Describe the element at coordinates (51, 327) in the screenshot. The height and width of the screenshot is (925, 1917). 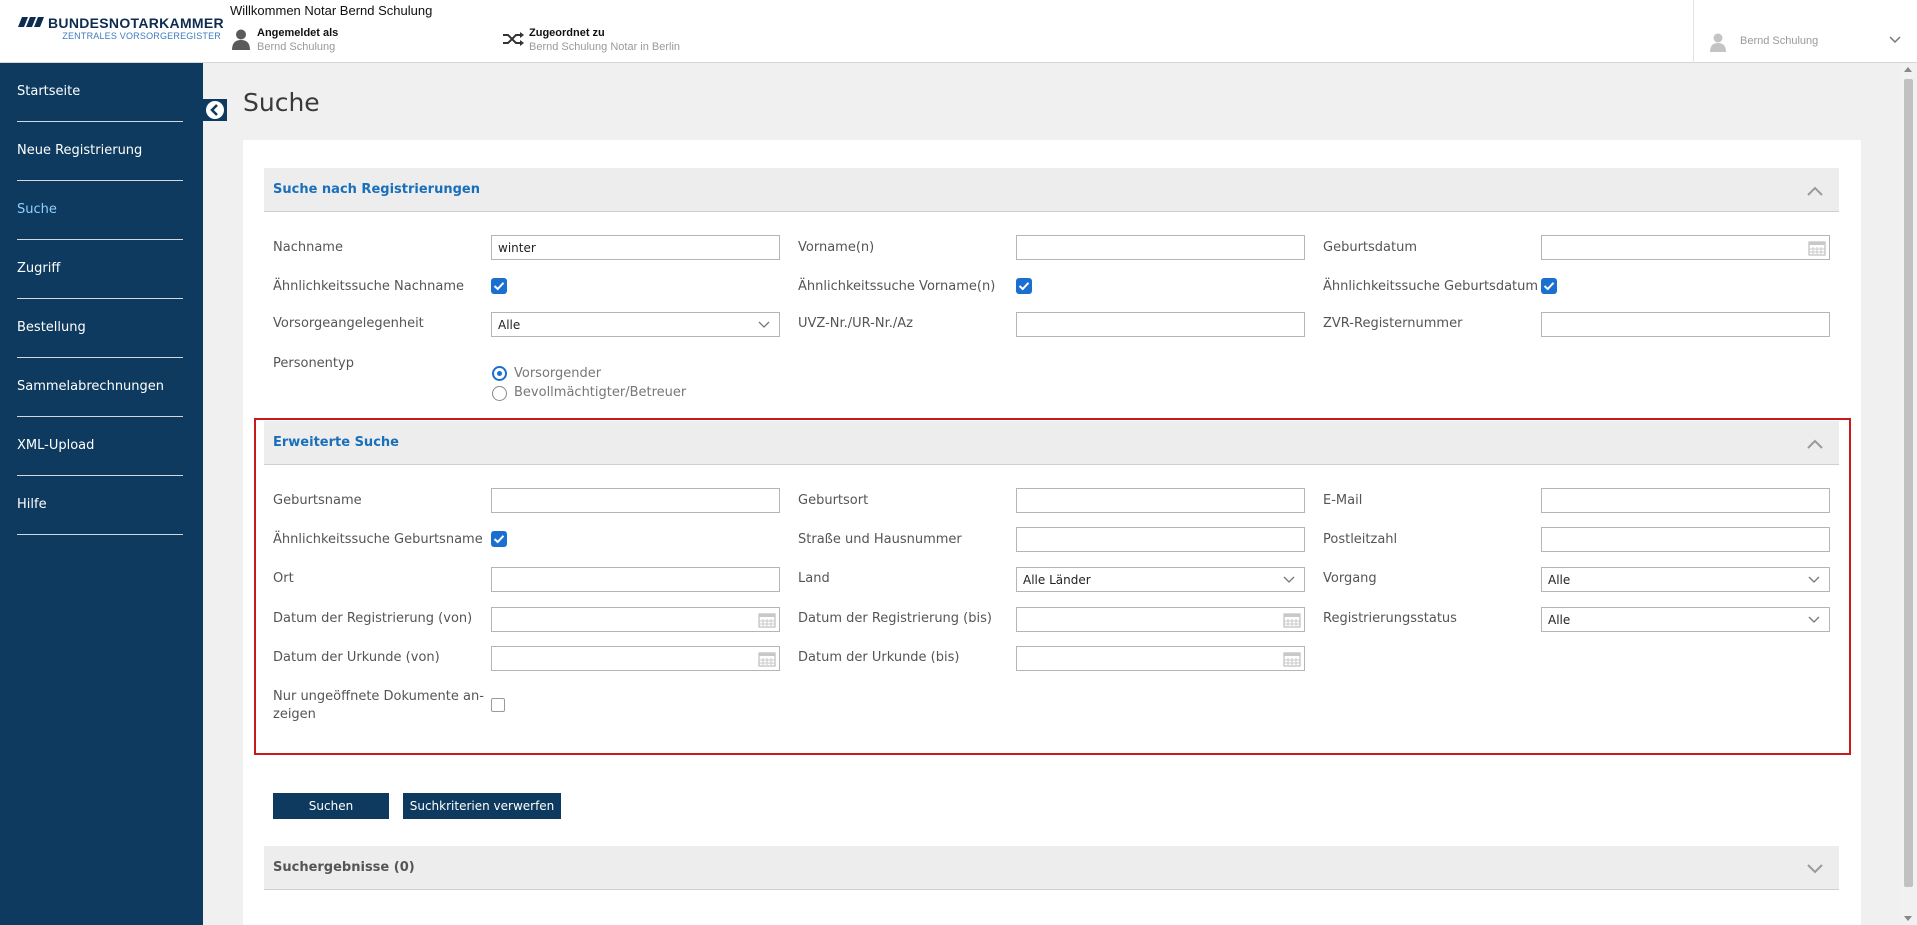
I see `sidebar-item-label: Bestellung` at that location.